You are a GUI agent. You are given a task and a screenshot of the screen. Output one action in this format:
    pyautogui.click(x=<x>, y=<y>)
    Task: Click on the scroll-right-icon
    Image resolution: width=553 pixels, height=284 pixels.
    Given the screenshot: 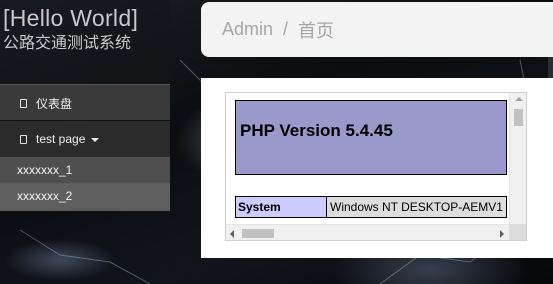 What is the action you would take?
    pyautogui.click(x=502, y=234)
    